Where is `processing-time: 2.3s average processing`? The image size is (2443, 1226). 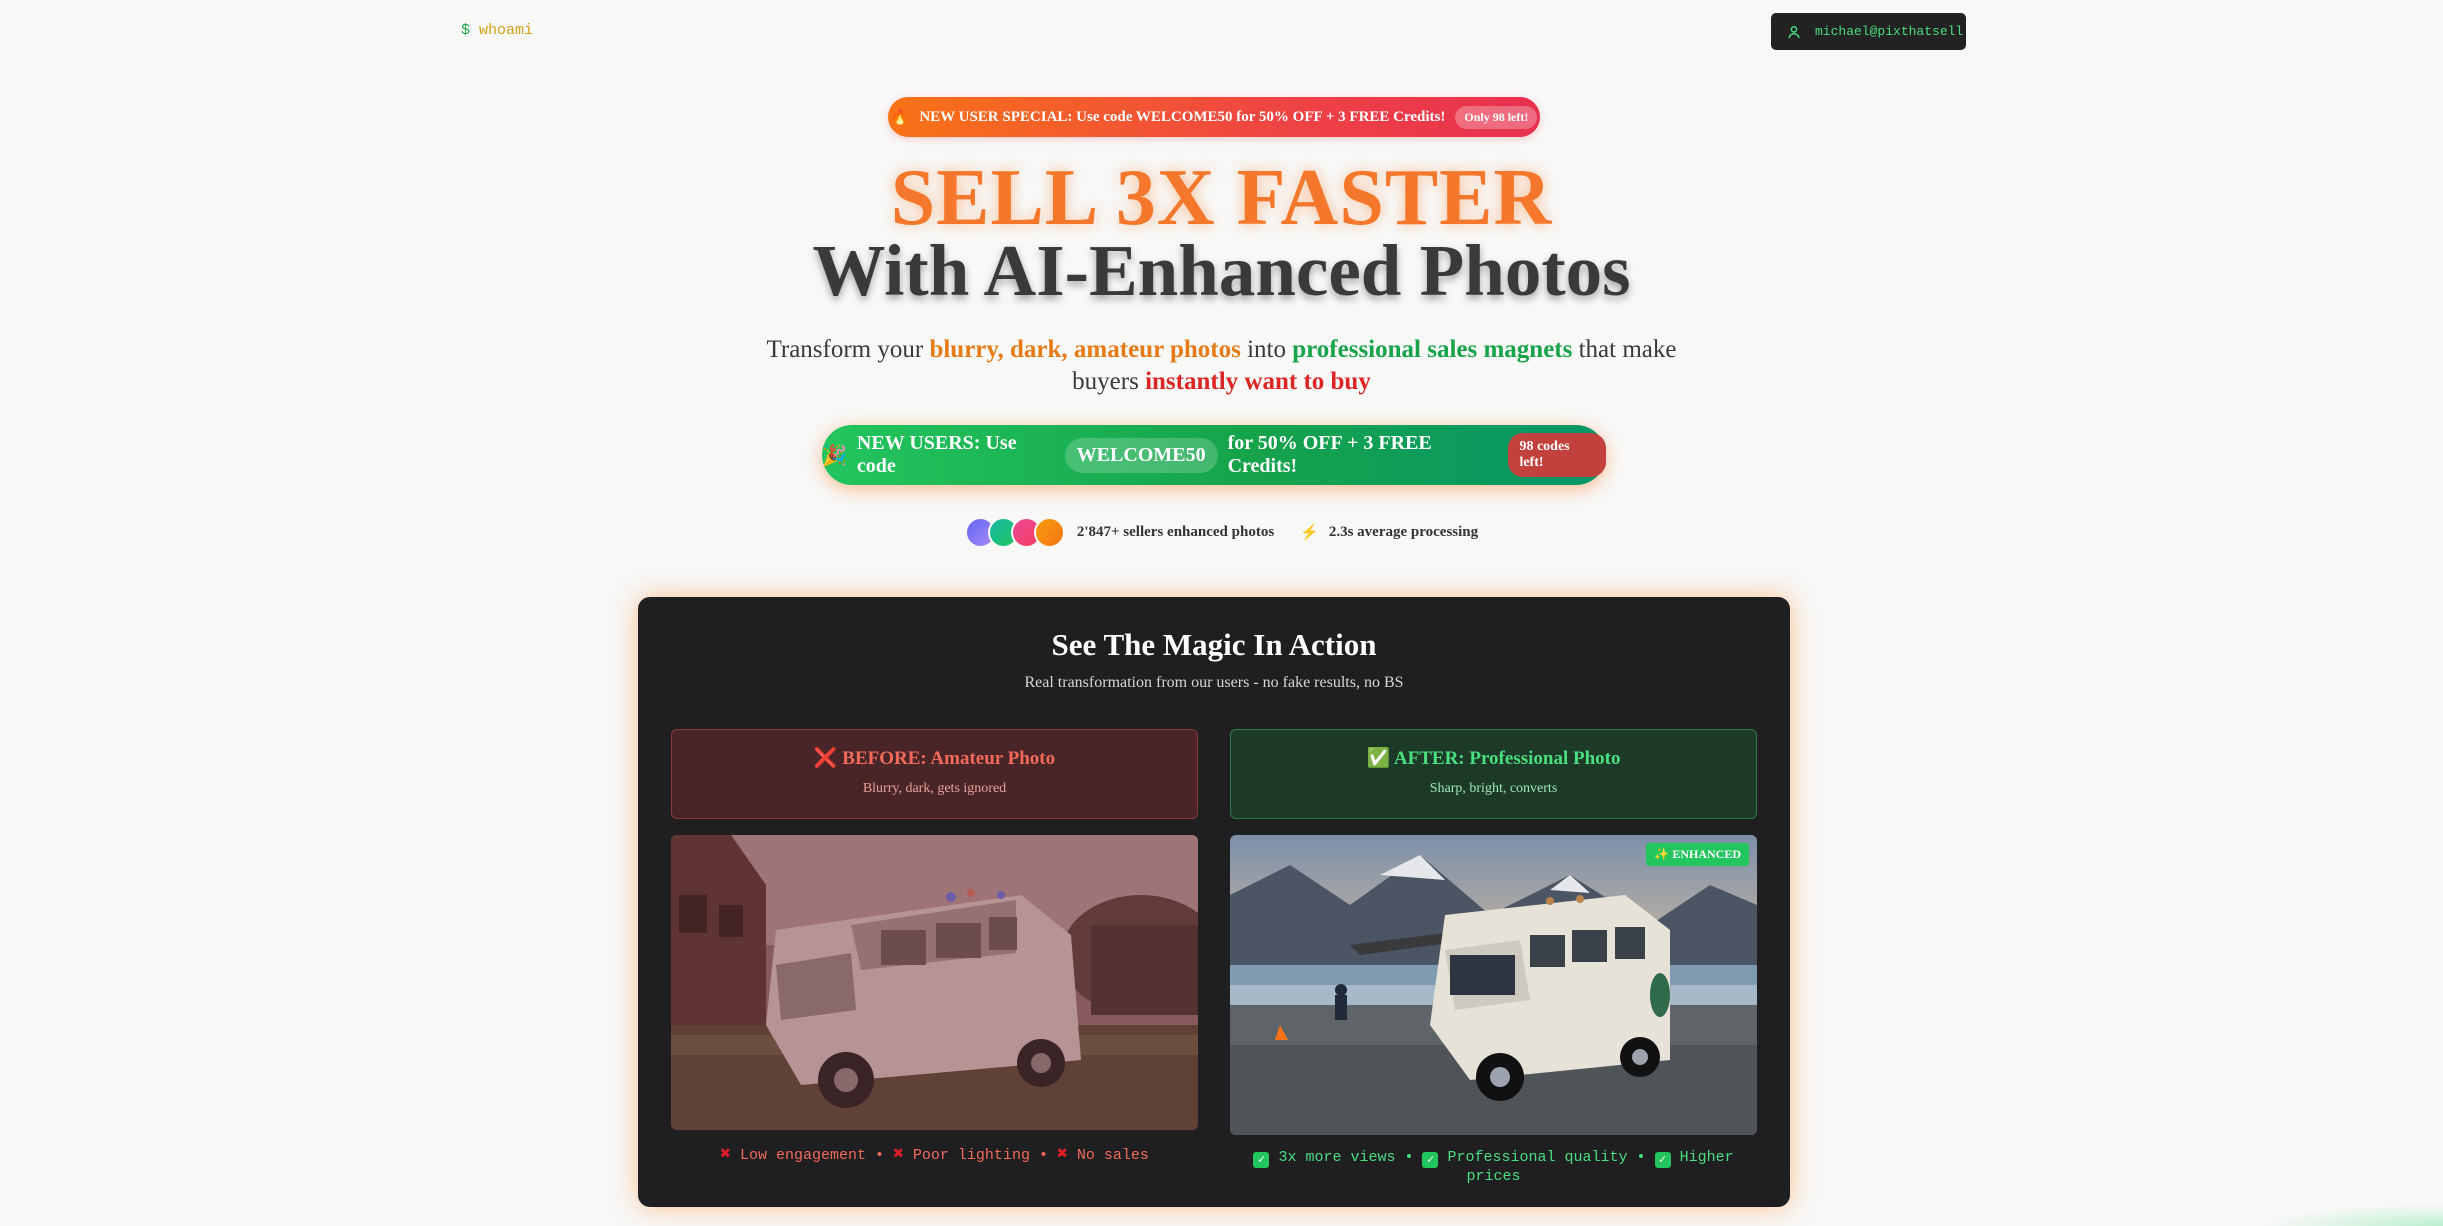
processing-time: 2.3s average processing is located at coordinates (1403, 532).